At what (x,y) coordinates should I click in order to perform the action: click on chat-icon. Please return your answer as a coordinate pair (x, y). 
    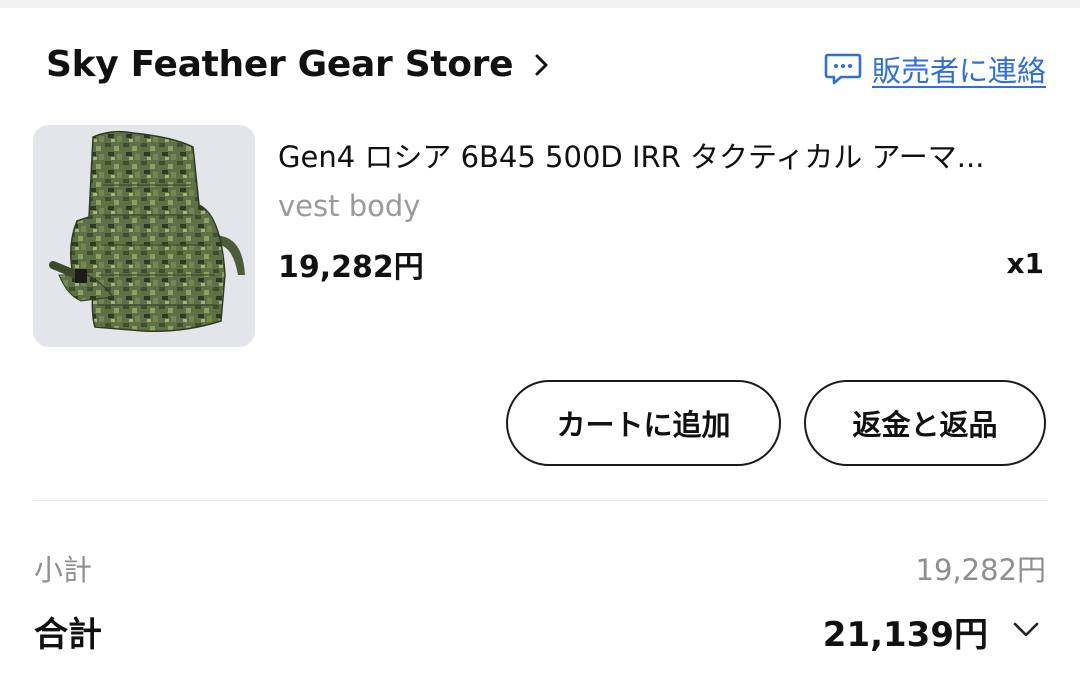
    Looking at the image, I should click on (843, 69).